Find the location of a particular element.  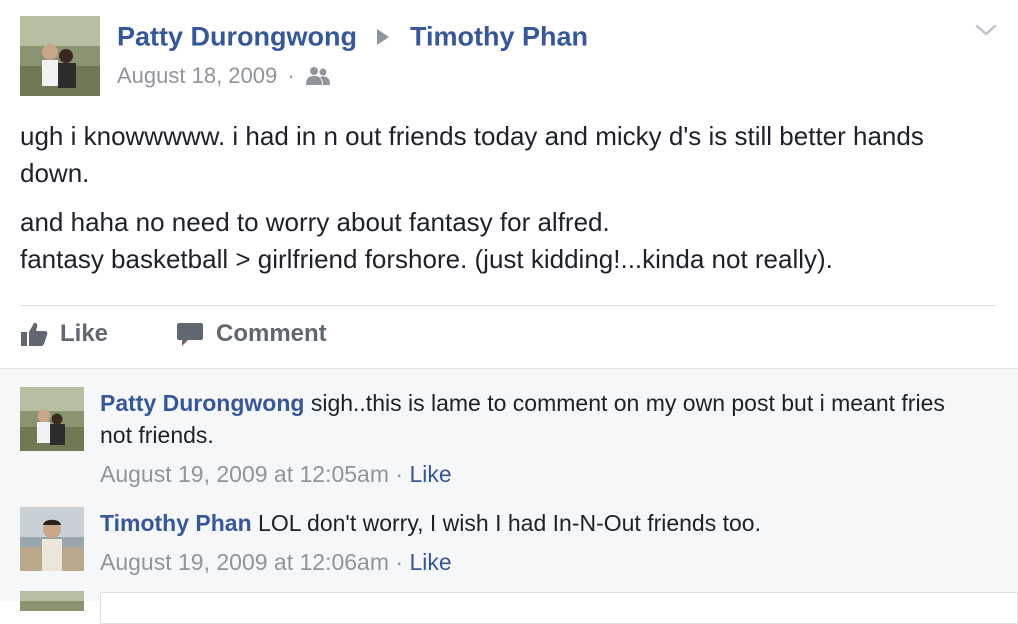

comment-timestamp: August 19, 2009 at 12:06am is located at coordinates (244, 562).